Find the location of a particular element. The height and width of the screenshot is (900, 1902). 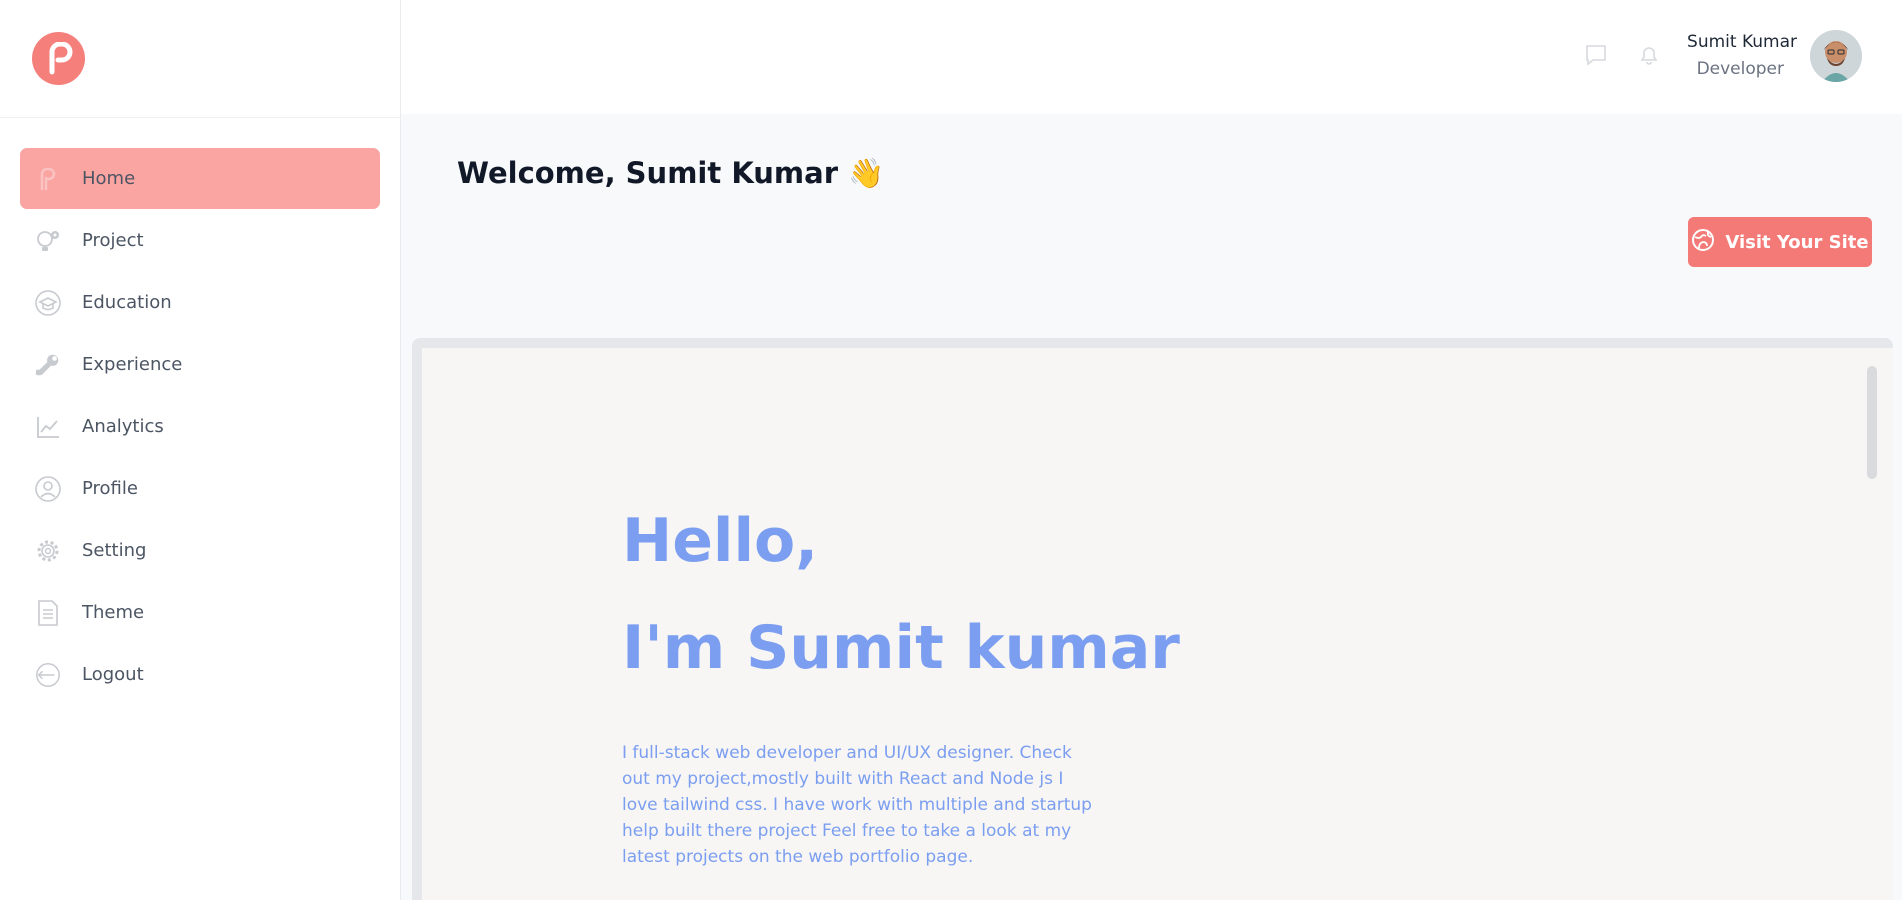

globe-icon is located at coordinates (1703, 242).